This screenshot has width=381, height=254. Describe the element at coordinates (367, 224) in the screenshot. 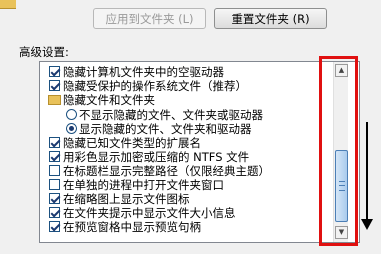

I see `arrow-head-icon` at that location.